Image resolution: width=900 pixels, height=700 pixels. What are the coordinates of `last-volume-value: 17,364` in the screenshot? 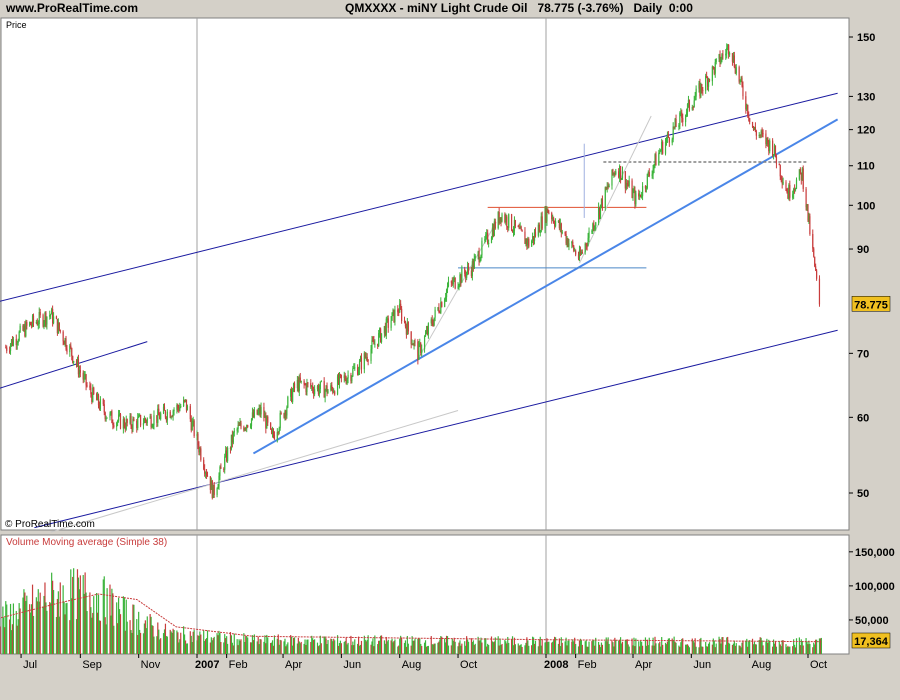 It's located at (871, 642).